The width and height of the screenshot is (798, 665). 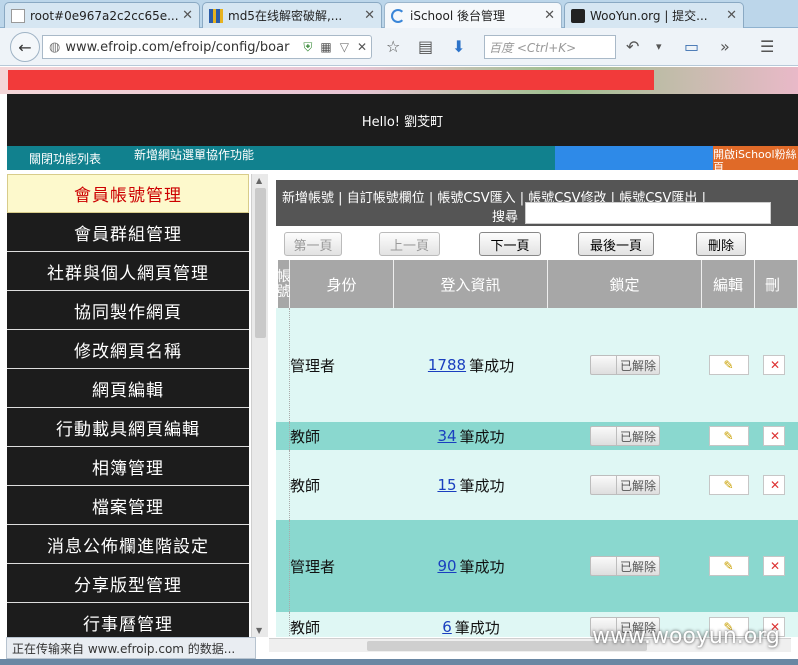 What do you see at coordinates (446, 436) in the screenshot?
I see `login-count-link: 34` at bounding box center [446, 436].